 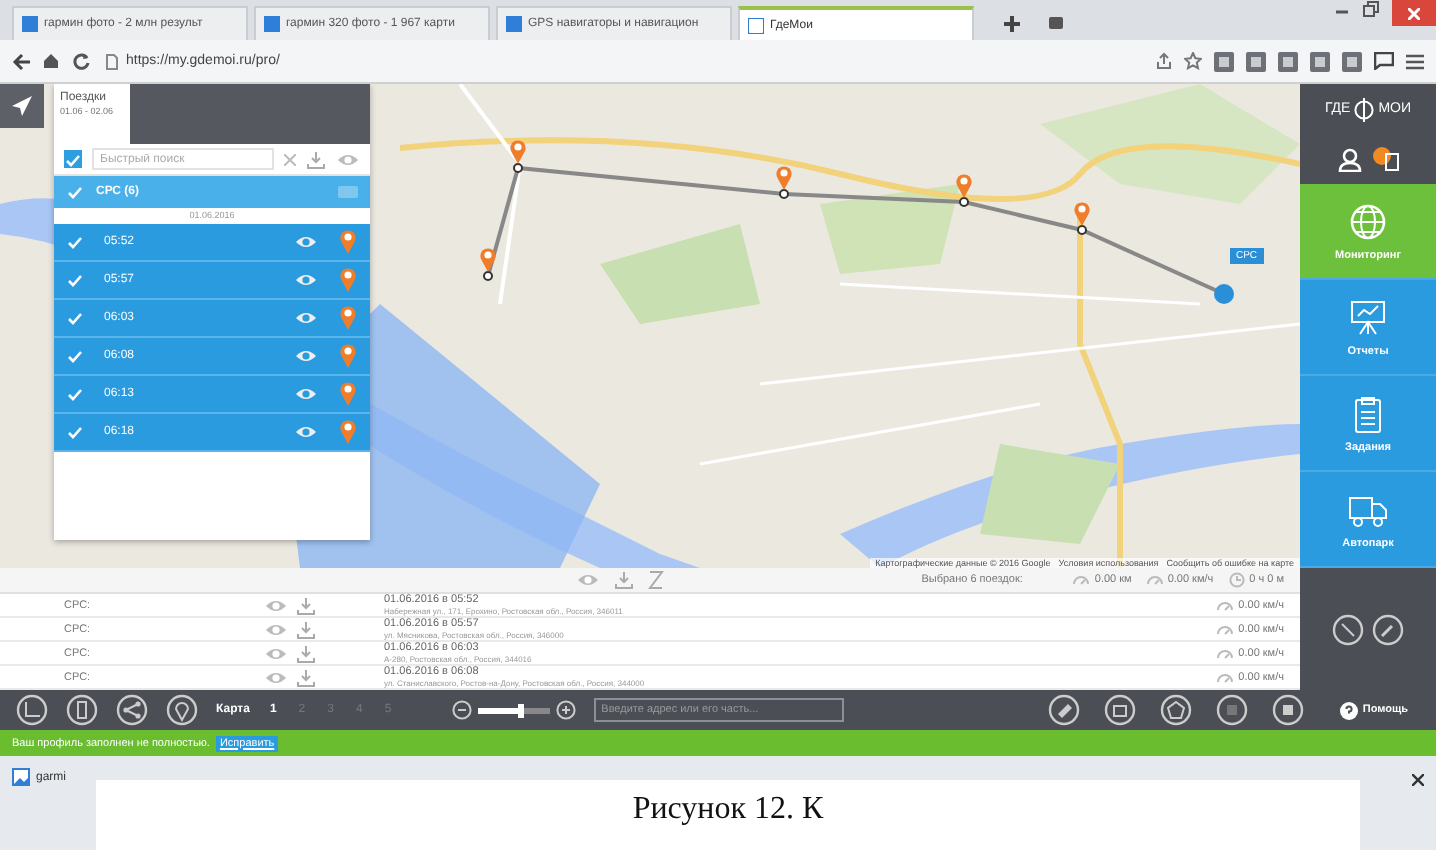 I want to click on image-icon, so click(x=21, y=777).